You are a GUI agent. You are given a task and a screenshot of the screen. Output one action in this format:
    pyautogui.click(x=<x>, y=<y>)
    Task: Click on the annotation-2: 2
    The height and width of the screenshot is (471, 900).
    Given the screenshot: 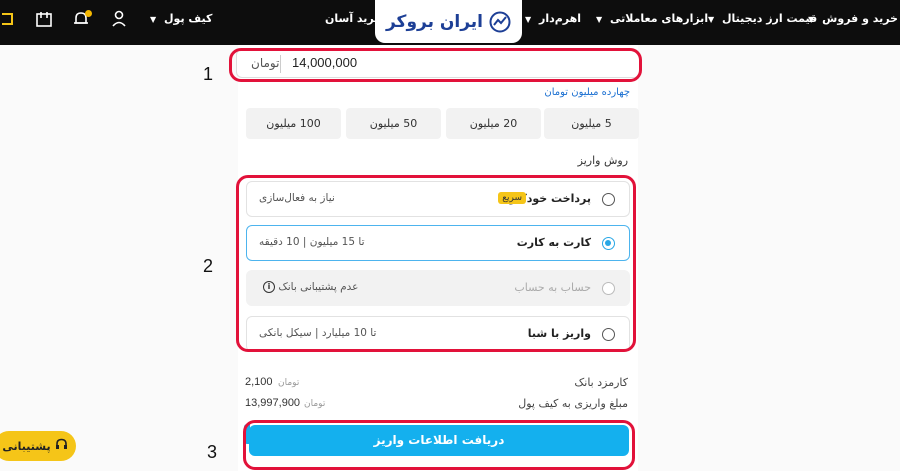 What is the action you would take?
    pyautogui.click(x=208, y=266)
    